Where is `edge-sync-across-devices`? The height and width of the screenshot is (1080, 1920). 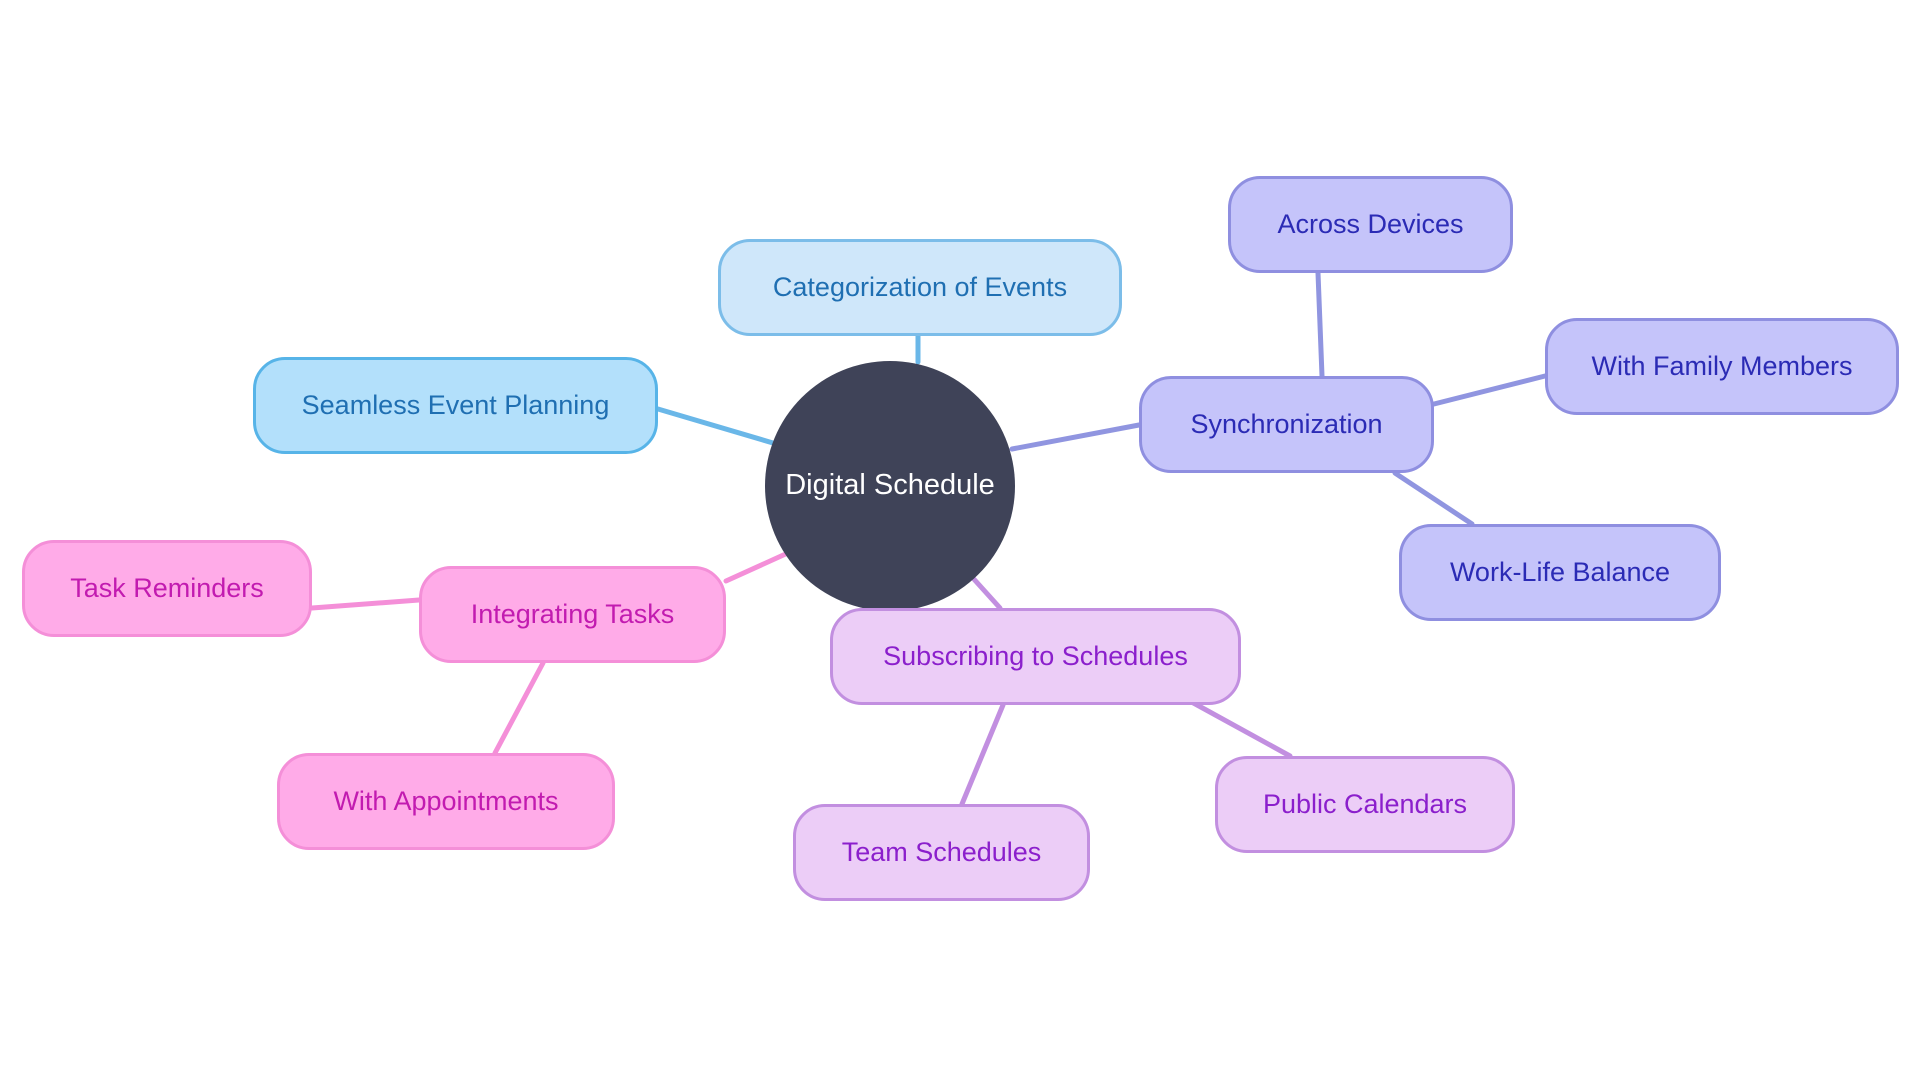
edge-sync-across-devices is located at coordinates (1320, 324).